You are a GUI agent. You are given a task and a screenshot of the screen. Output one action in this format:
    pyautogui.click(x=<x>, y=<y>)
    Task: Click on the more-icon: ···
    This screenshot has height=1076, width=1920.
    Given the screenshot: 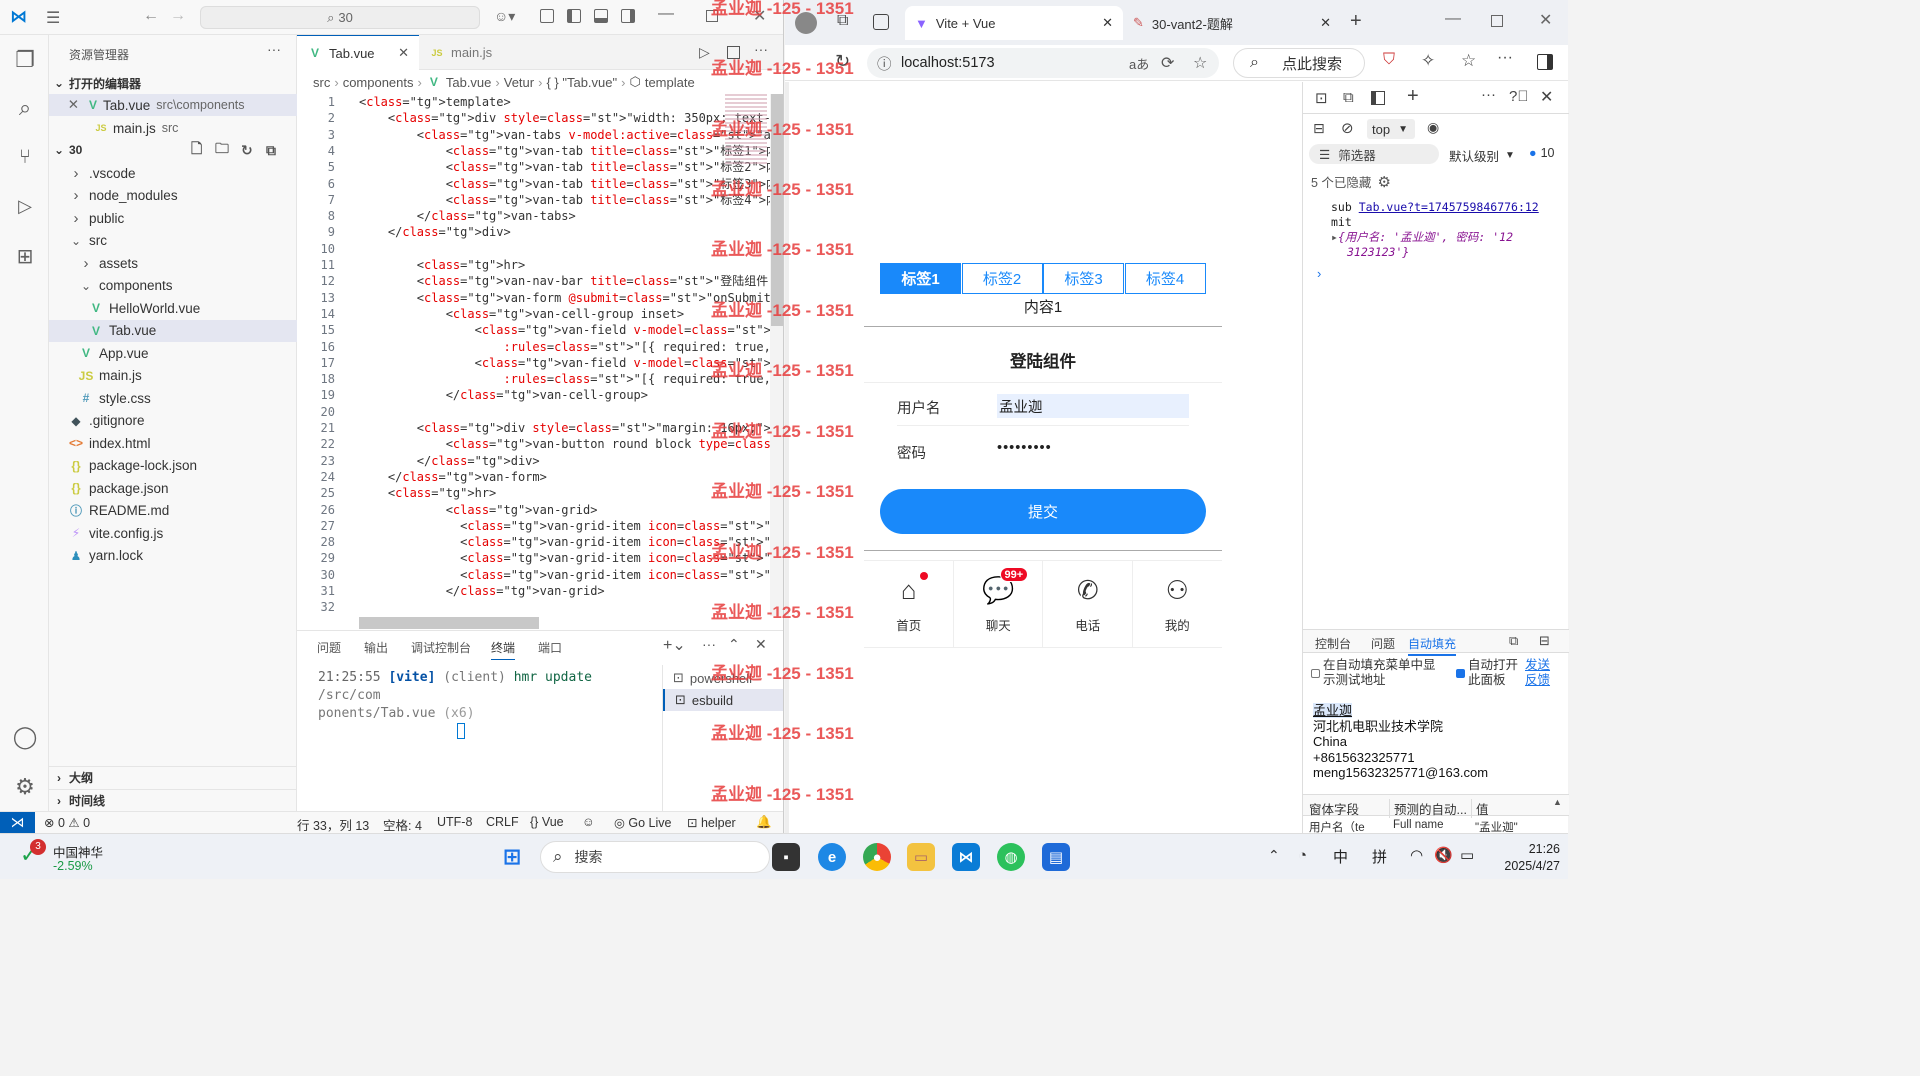 What is the action you would take?
    pyautogui.click(x=1488, y=94)
    